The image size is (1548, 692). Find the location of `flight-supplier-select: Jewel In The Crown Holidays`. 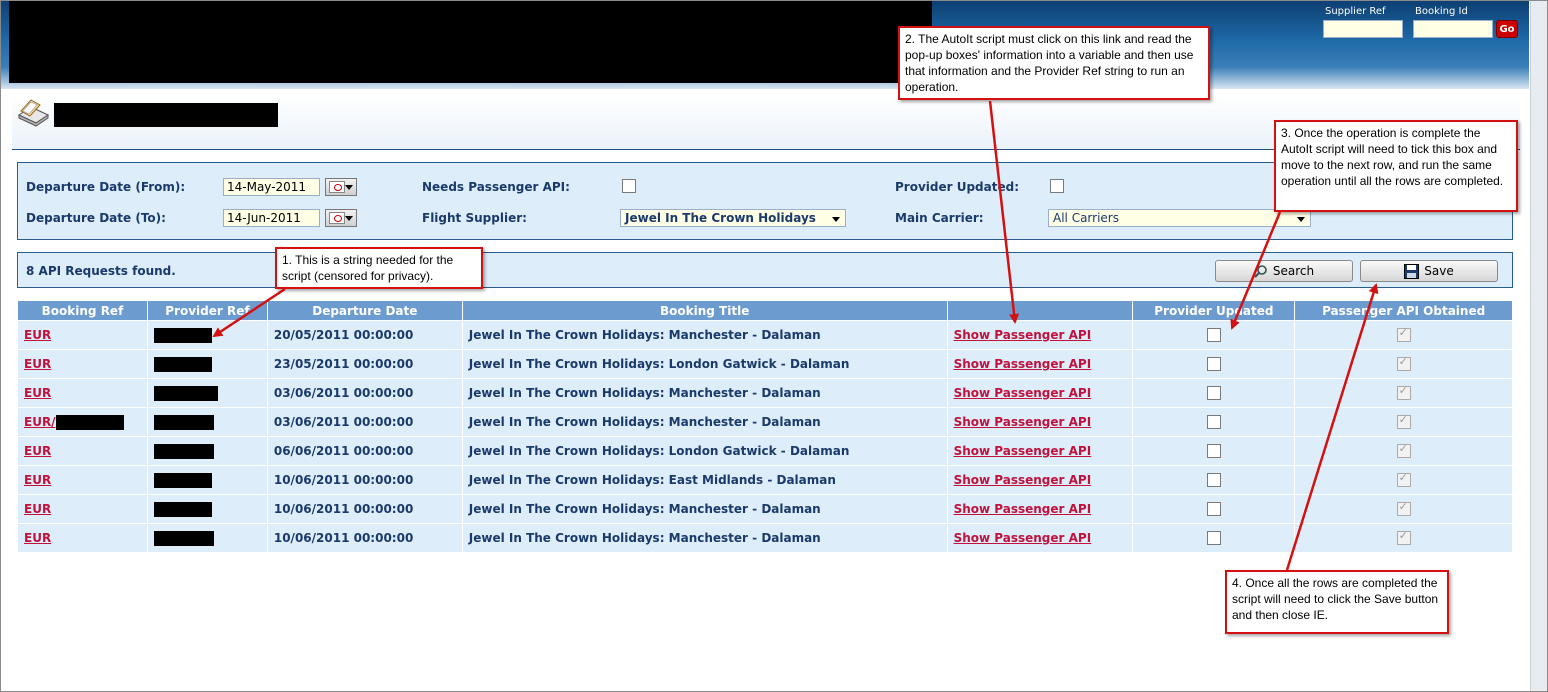

flight-supplier-select: Jewel In The Crown Holidays is located at coordinates (733, 218).